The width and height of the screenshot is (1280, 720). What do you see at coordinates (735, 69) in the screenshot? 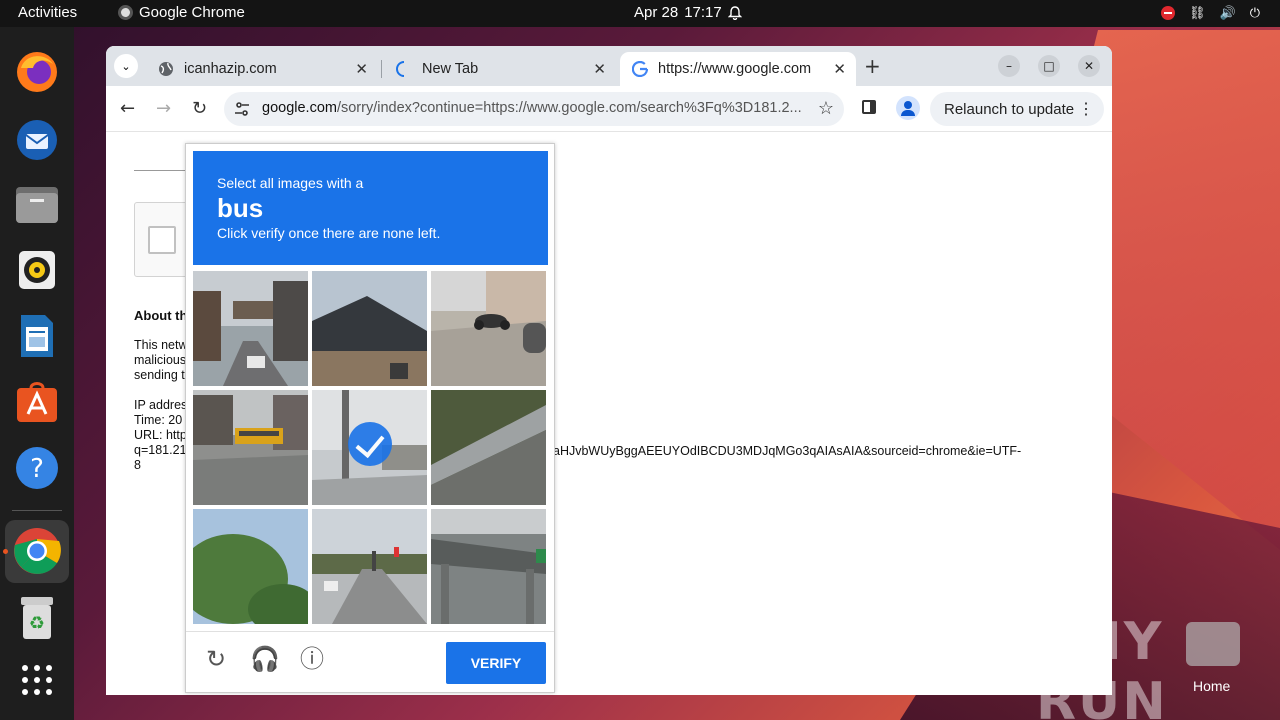
I see `tab-title: https://www.google.com` at bounding box center [735, 69].